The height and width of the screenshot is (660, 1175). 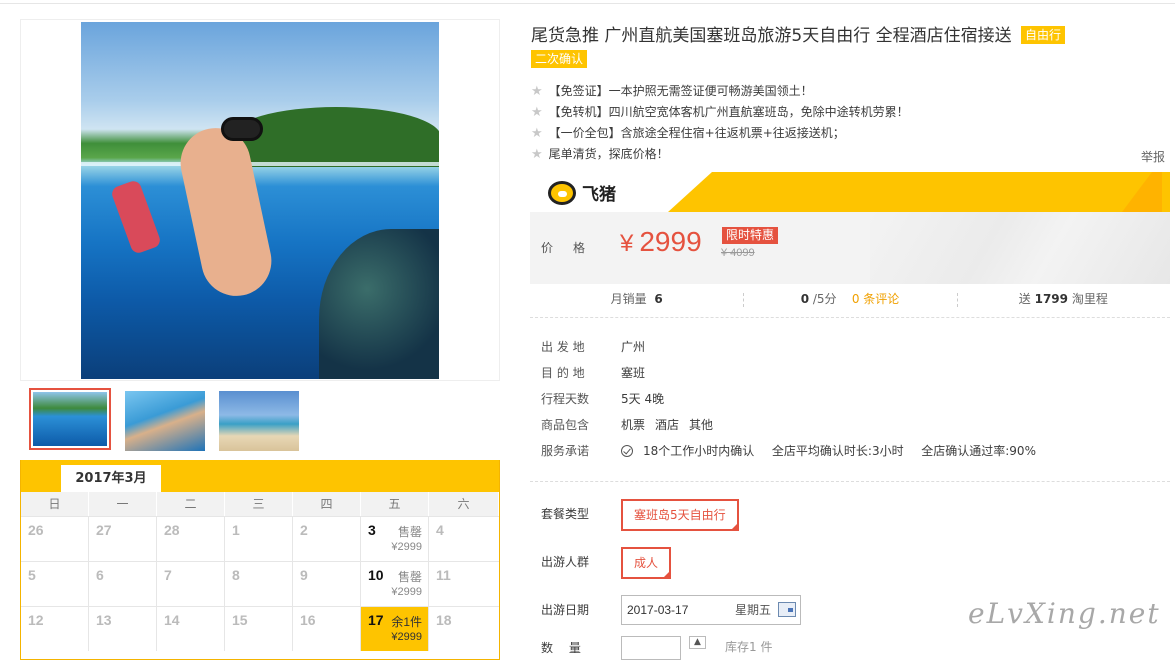 What do you see at coordinates (464, 539) in the screenshot?
I see `calendar-day: 4` at bounding box center [464, 539].